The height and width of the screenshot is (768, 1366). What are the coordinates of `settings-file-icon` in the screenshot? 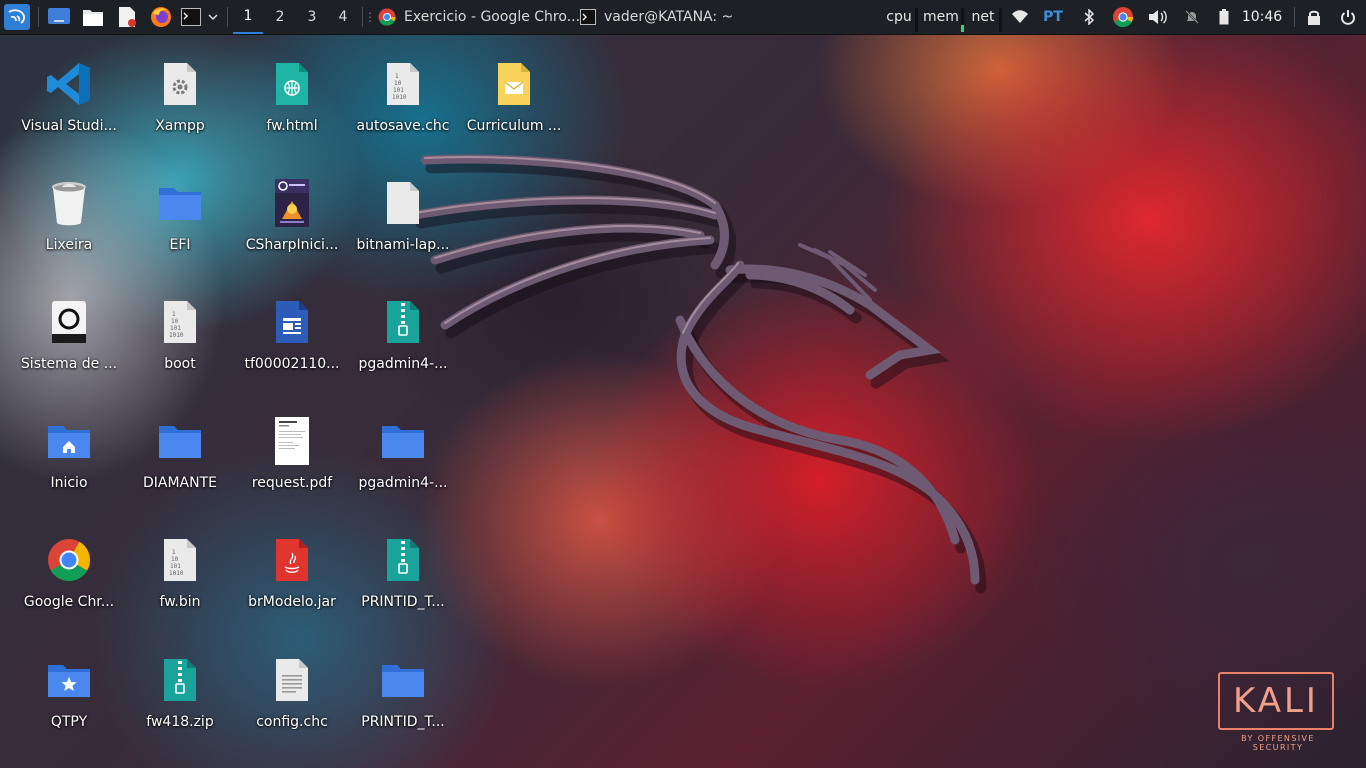 It's located at (180, 84).